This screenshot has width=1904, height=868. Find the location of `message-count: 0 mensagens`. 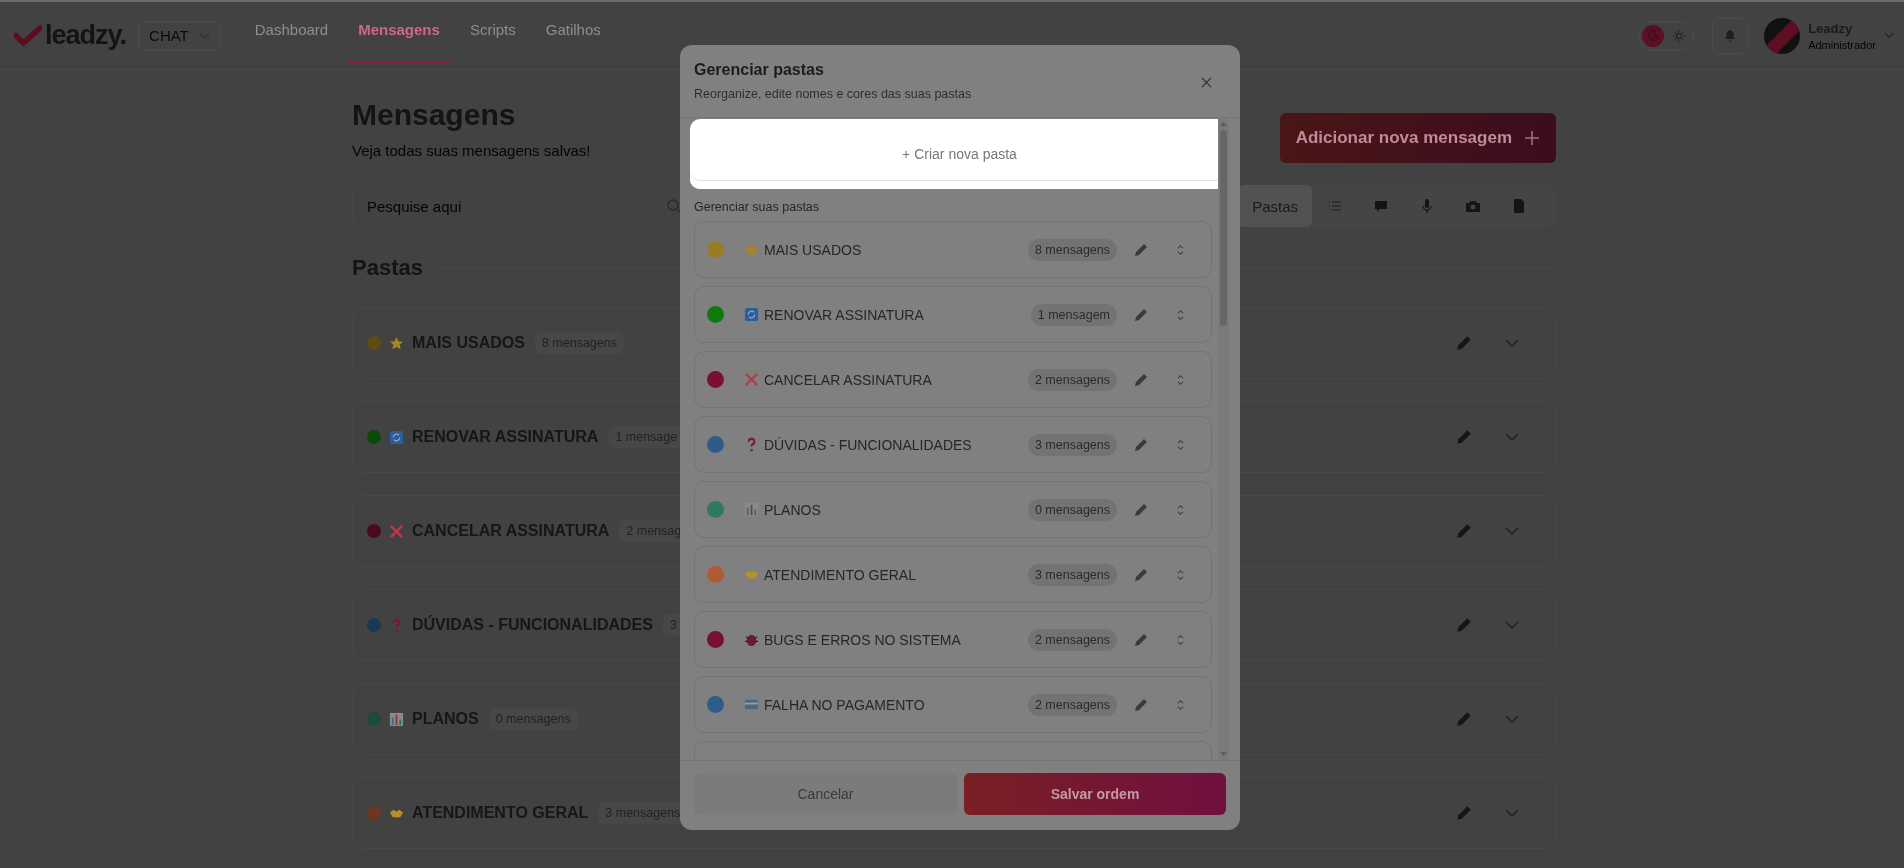

message-count: 0 mensagens is located at coordinates (1072, 509).